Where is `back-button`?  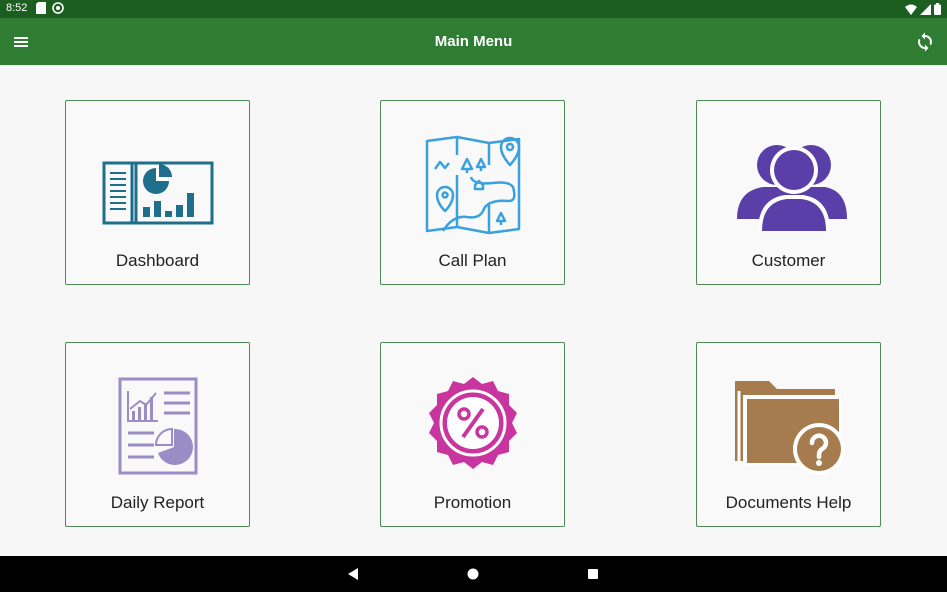
back-button is located at coordinates (353, 574).